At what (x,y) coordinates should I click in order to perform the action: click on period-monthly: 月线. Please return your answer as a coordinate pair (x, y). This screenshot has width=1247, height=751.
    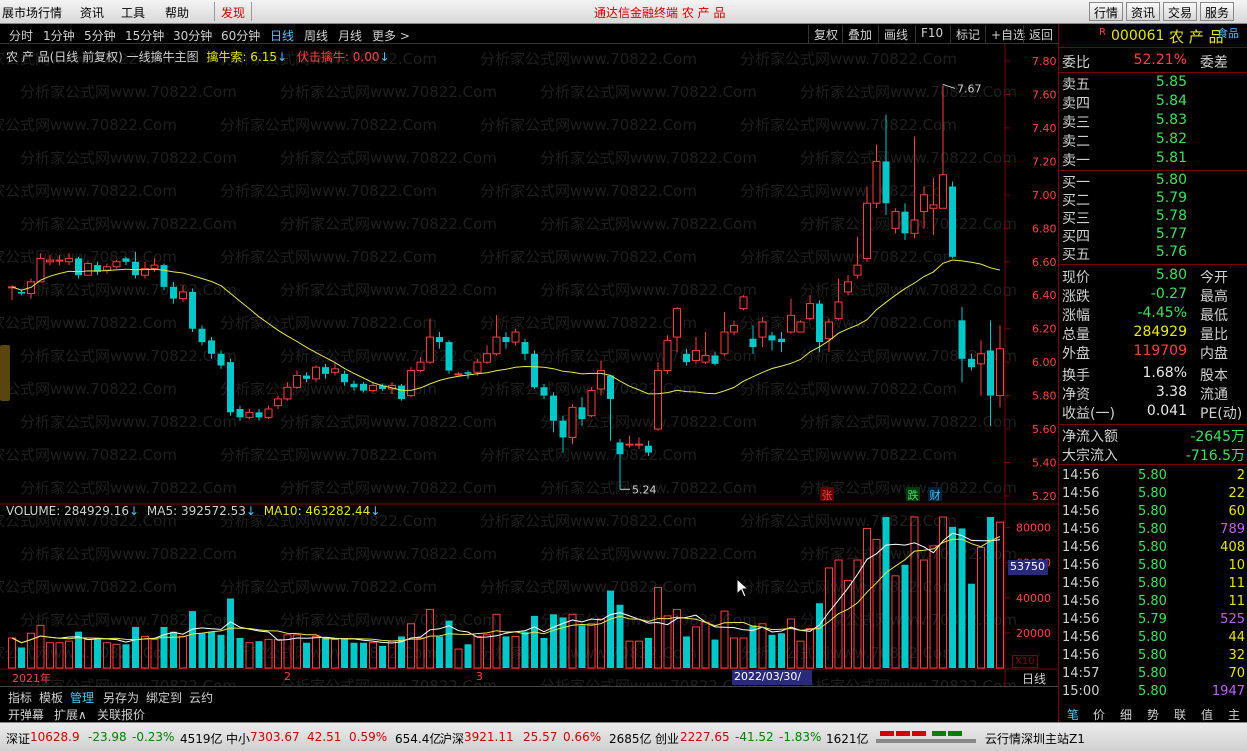
    Looking at the image, I should click on (350, 35).